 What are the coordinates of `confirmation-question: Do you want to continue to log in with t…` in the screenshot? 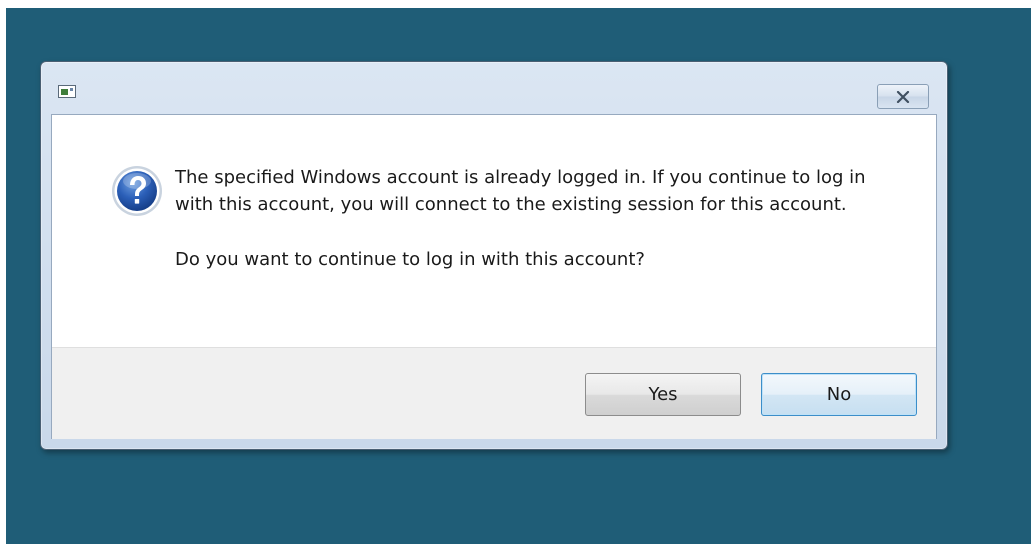 It's located at (410, 259).